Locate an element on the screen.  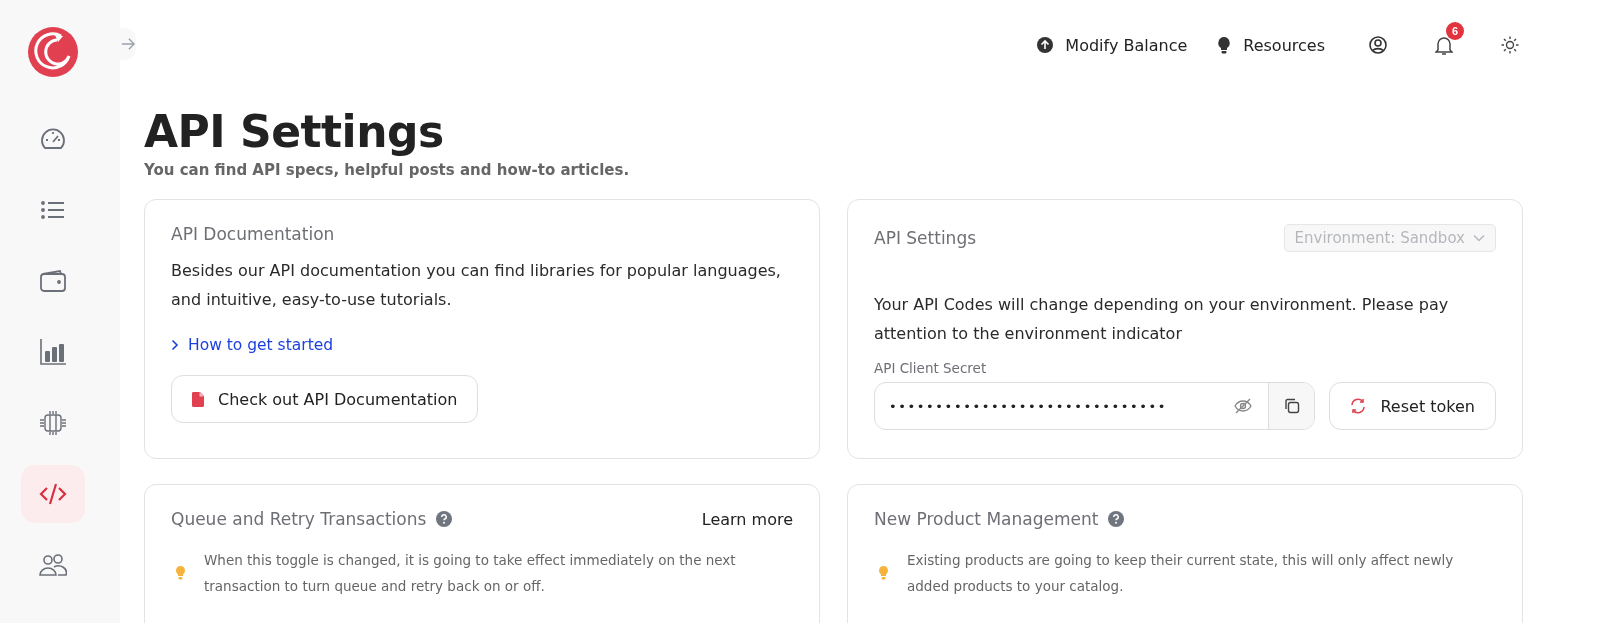
sidebar-item is located at coordinates (53, 494).